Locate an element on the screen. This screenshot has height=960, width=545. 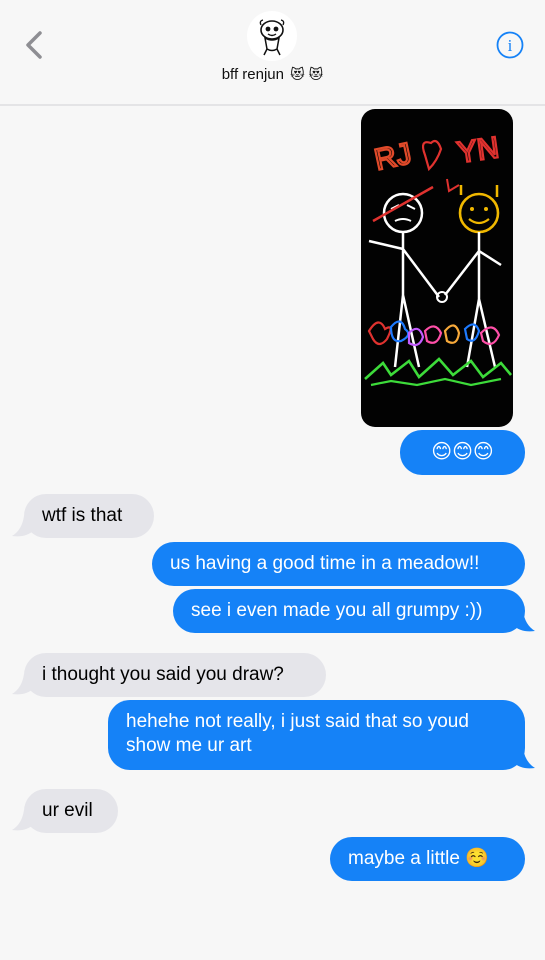
message-sent: maybe a little ☺️ is located at coordinates (427, 859).